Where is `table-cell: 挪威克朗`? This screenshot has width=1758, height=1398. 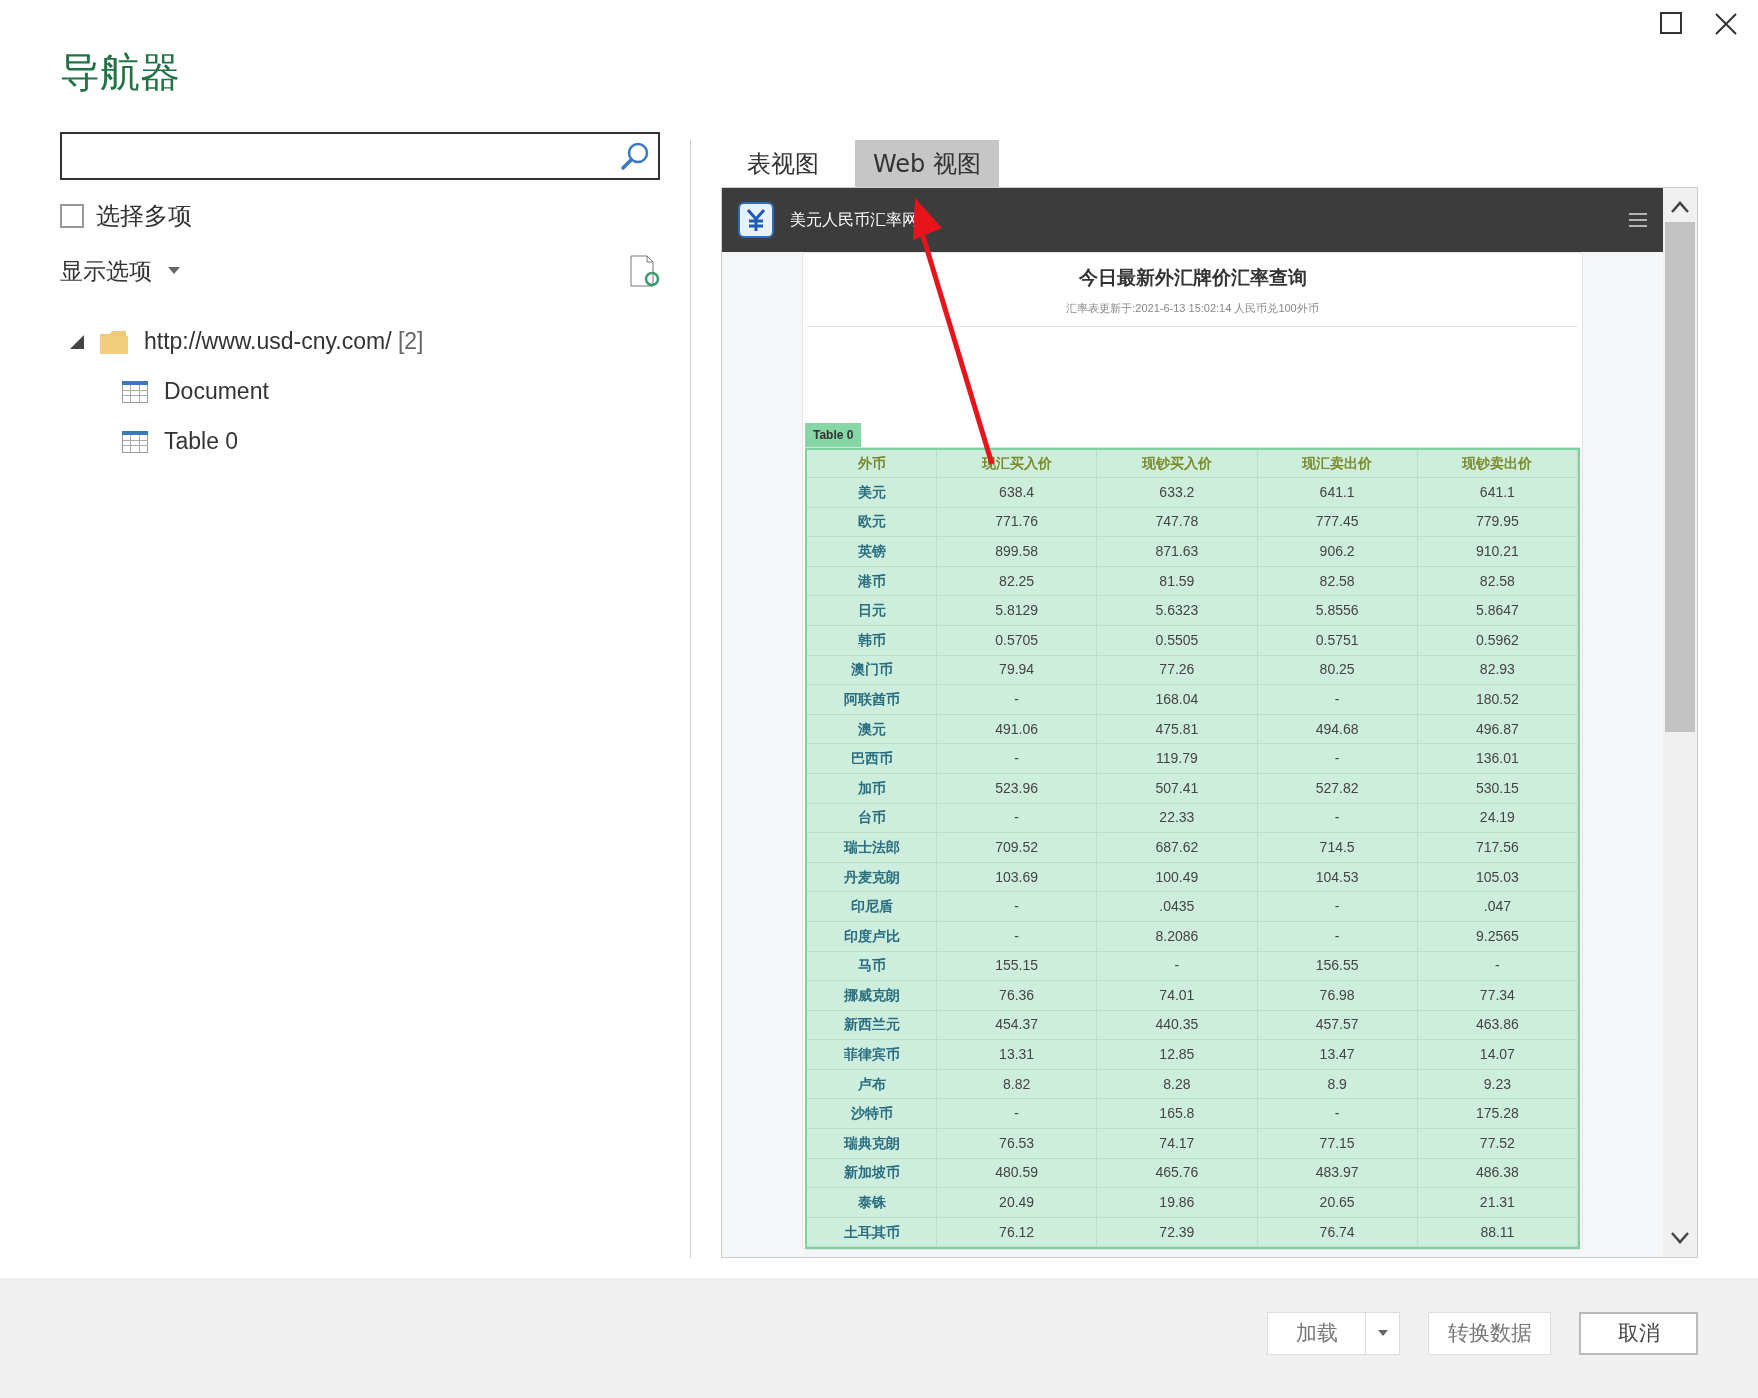 table-cell: 挪威克朗 is located at coordinates (872, 996).